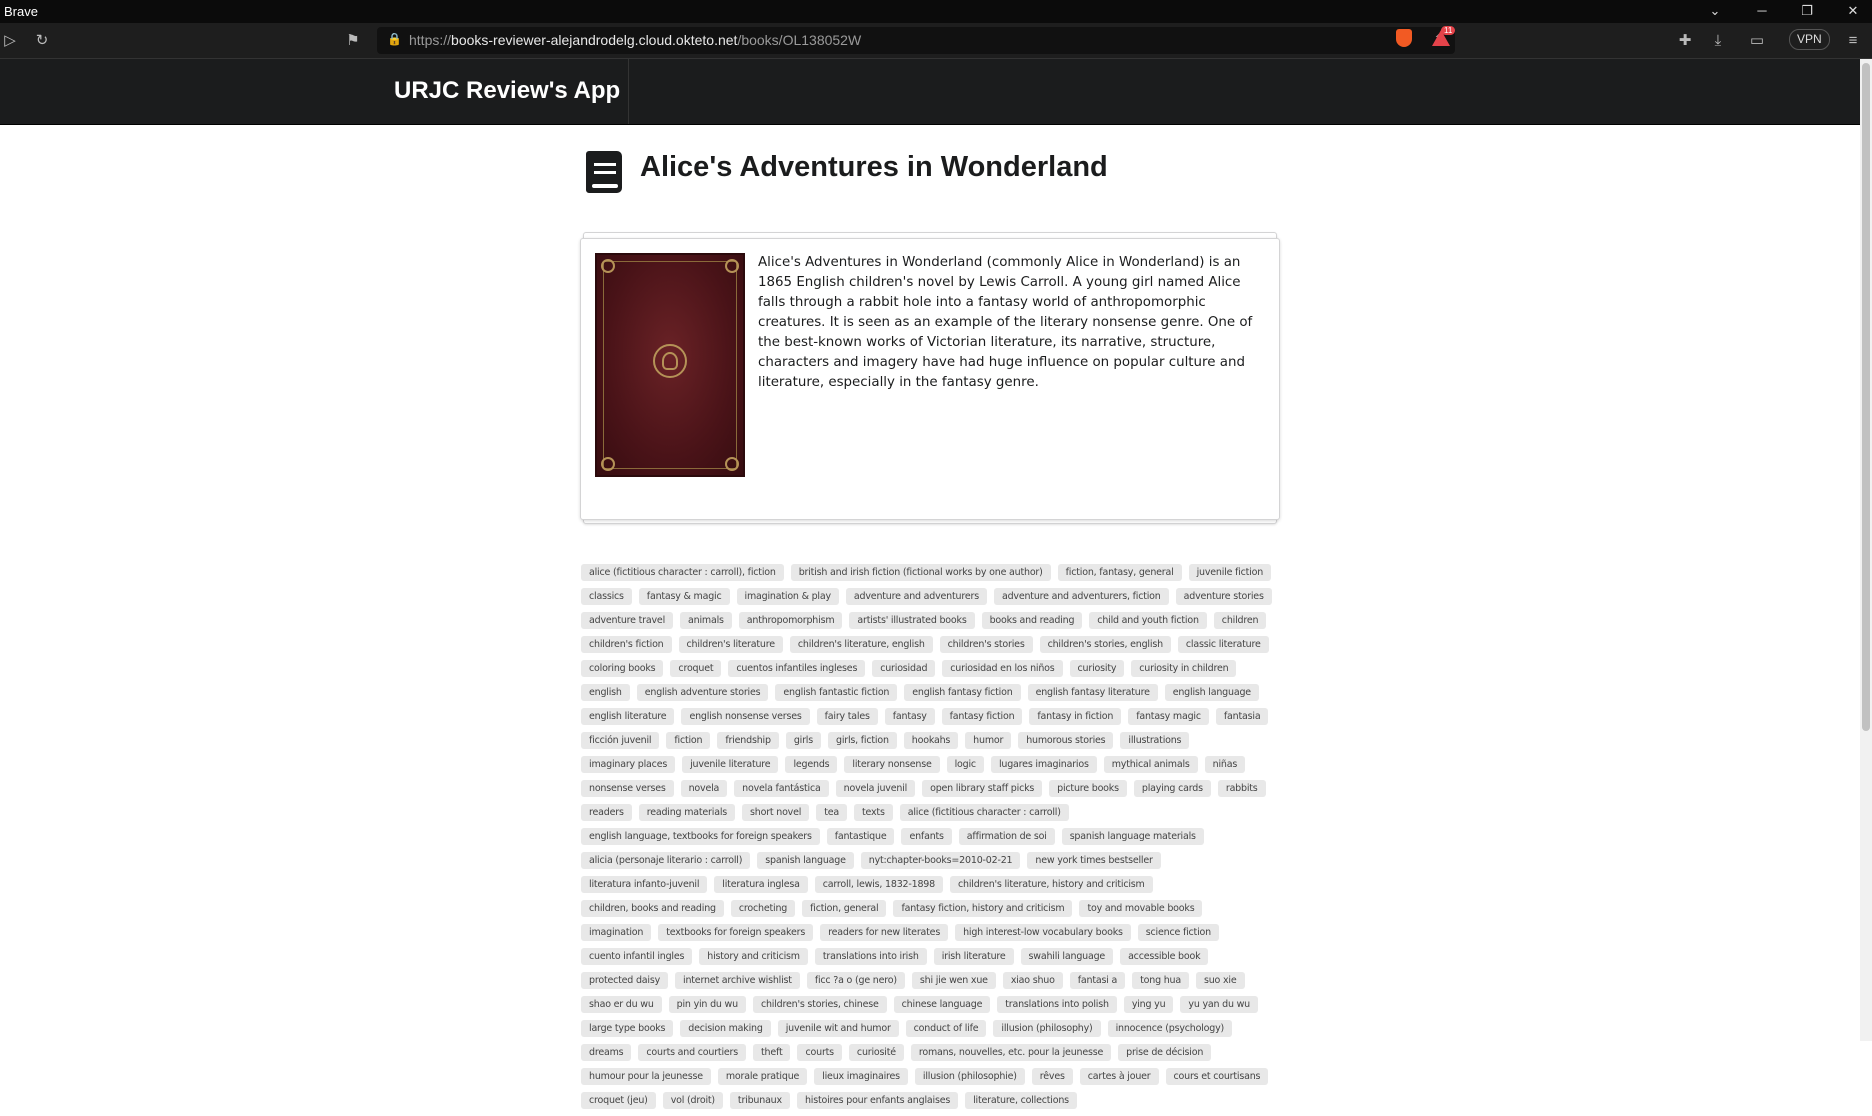 This screenshot has height=1116, width=1872. What do you see at coordinates (620, 740) in the screenshot?
I see `subject-tag: ficción juvenil` at bounding box center [620, 740].